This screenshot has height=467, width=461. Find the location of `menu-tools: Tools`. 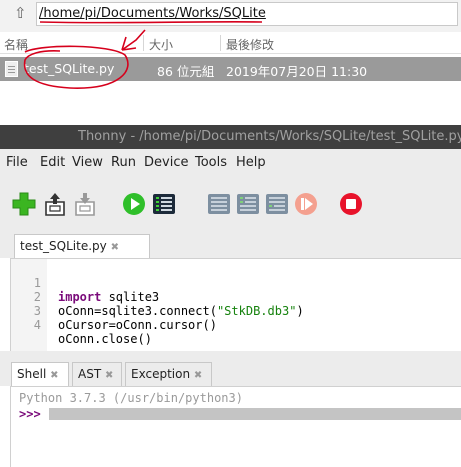

menu-tools: Tools is located at coordinates (211, 162).